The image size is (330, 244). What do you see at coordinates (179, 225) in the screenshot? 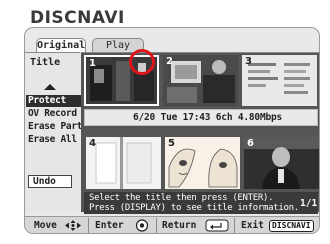
I see `return-label: Return` at bounding box center [179, 225].